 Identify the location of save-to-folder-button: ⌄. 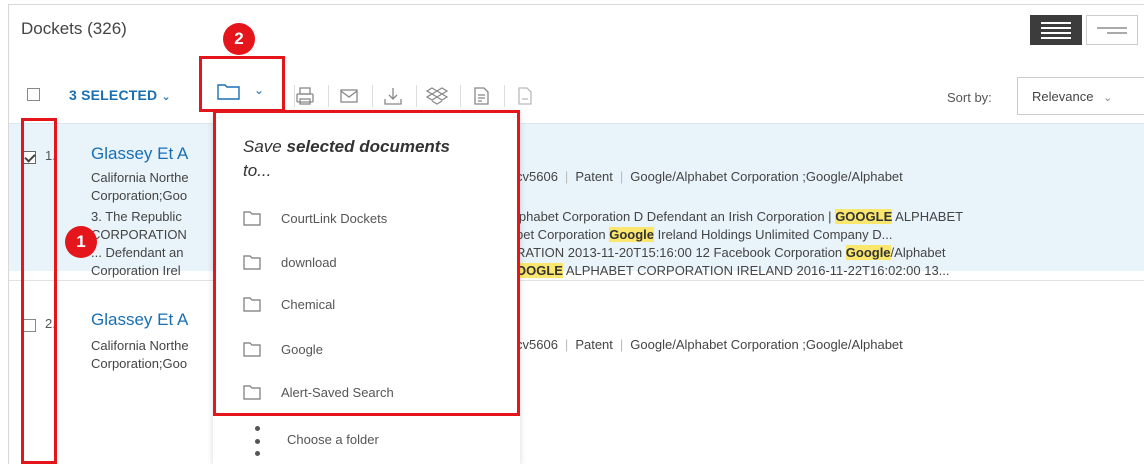
(242, 84).